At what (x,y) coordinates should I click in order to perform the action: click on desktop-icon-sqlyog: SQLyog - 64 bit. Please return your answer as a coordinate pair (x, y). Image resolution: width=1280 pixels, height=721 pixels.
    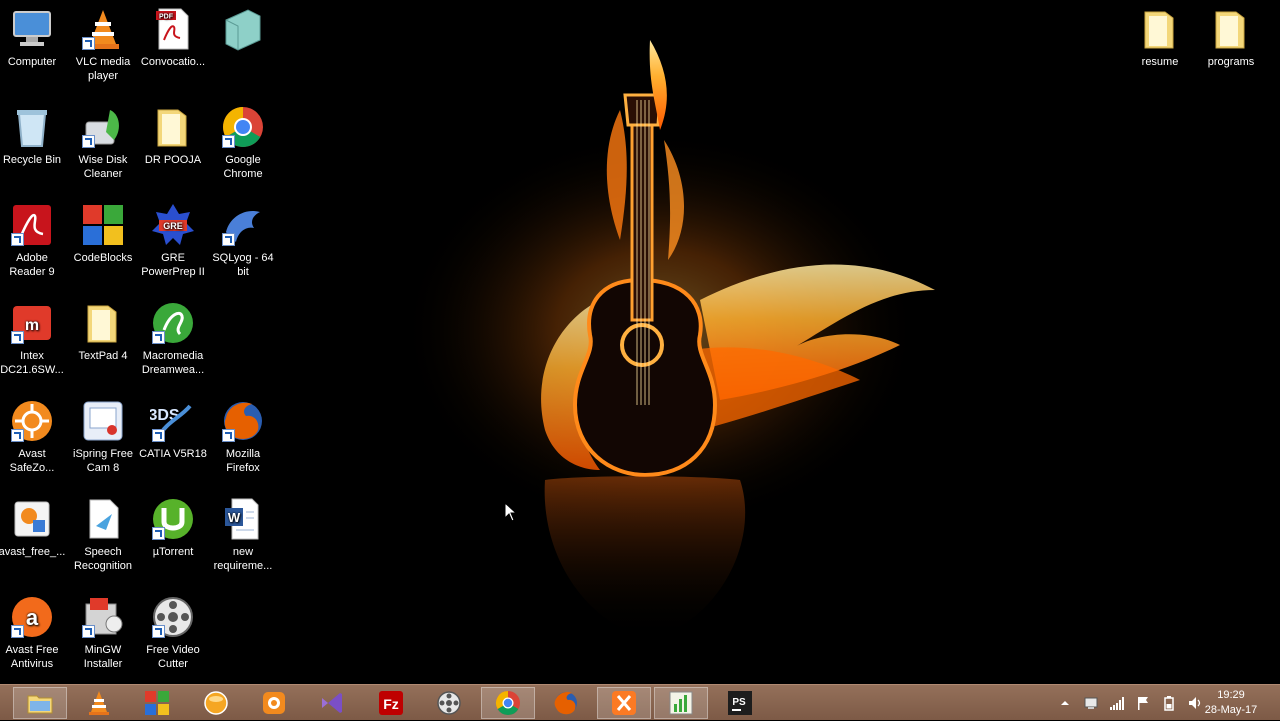
    Looking at the image, I should click on (243, 239).